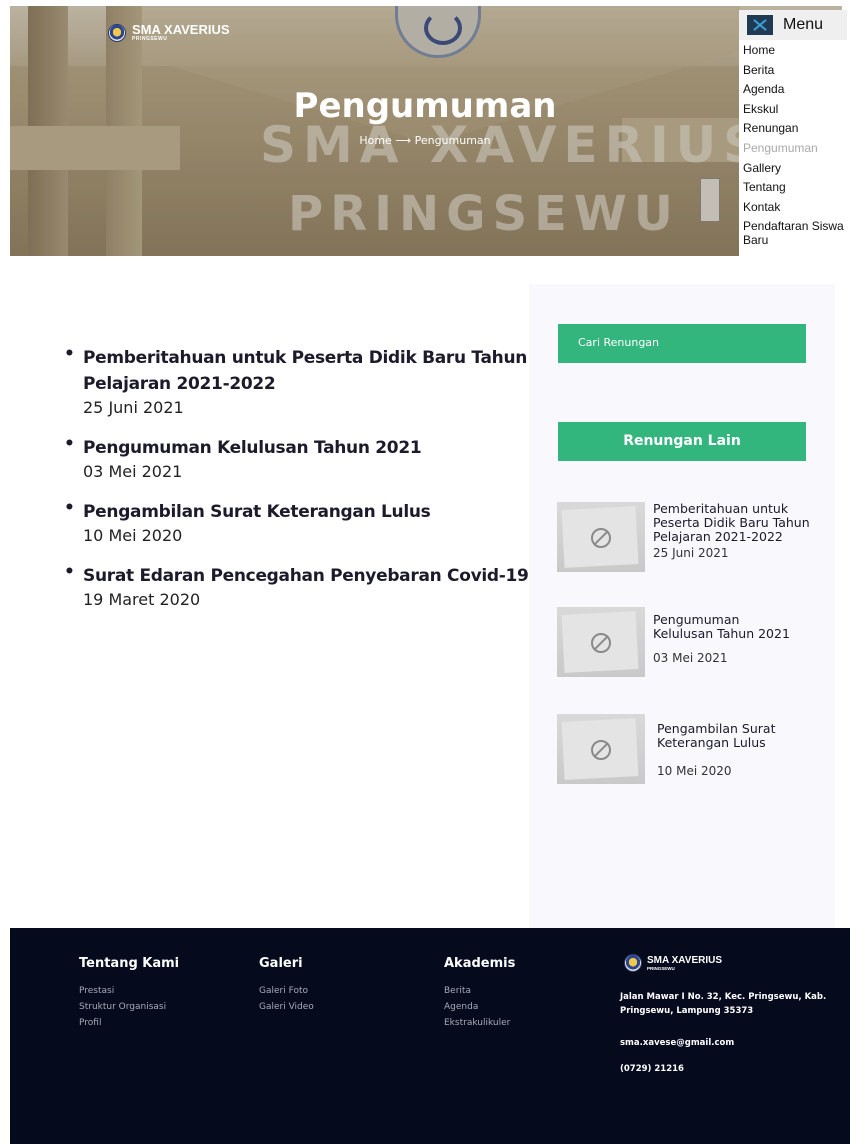  I want to click on close-menu-icon, so click(760, 25).